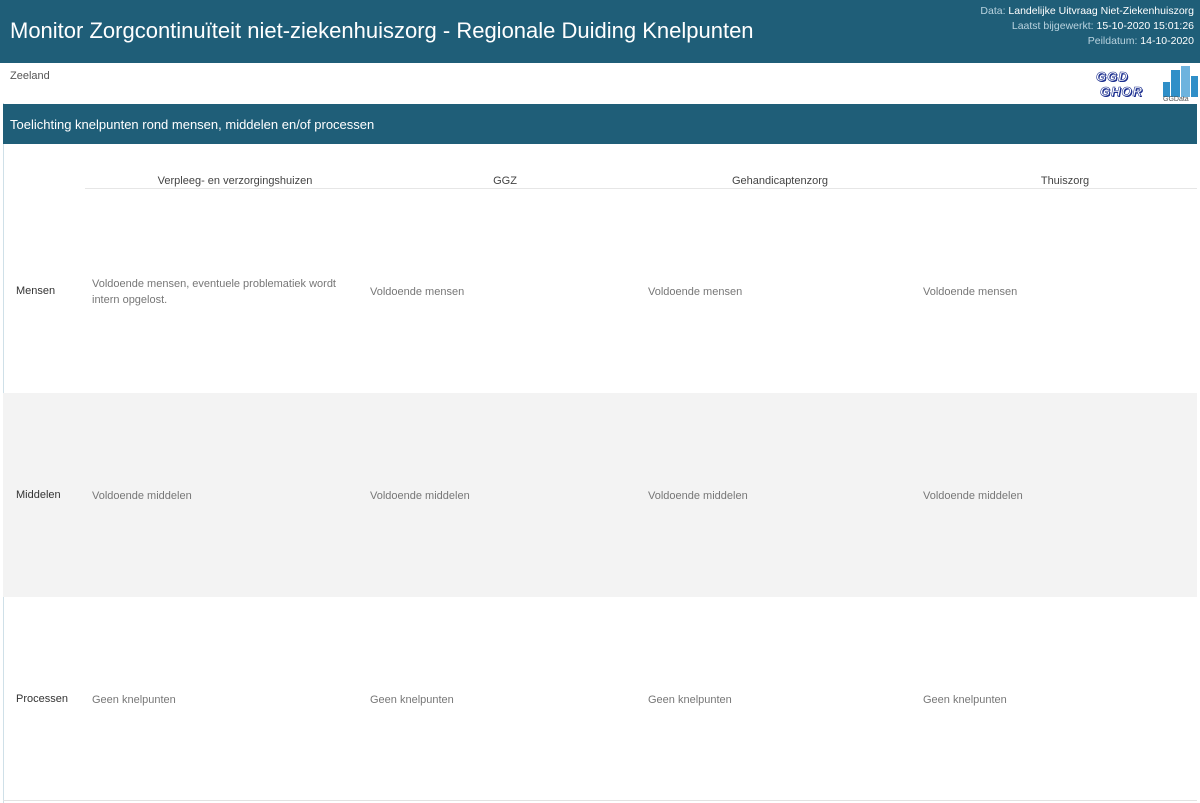 This screenshot has height=803, width=1200. What do you see at coordinates (973, 496) in the screenshot?
I see `cell-middelen-thuiszorg: Voldoende middelen` at bounding box center [973, 496].